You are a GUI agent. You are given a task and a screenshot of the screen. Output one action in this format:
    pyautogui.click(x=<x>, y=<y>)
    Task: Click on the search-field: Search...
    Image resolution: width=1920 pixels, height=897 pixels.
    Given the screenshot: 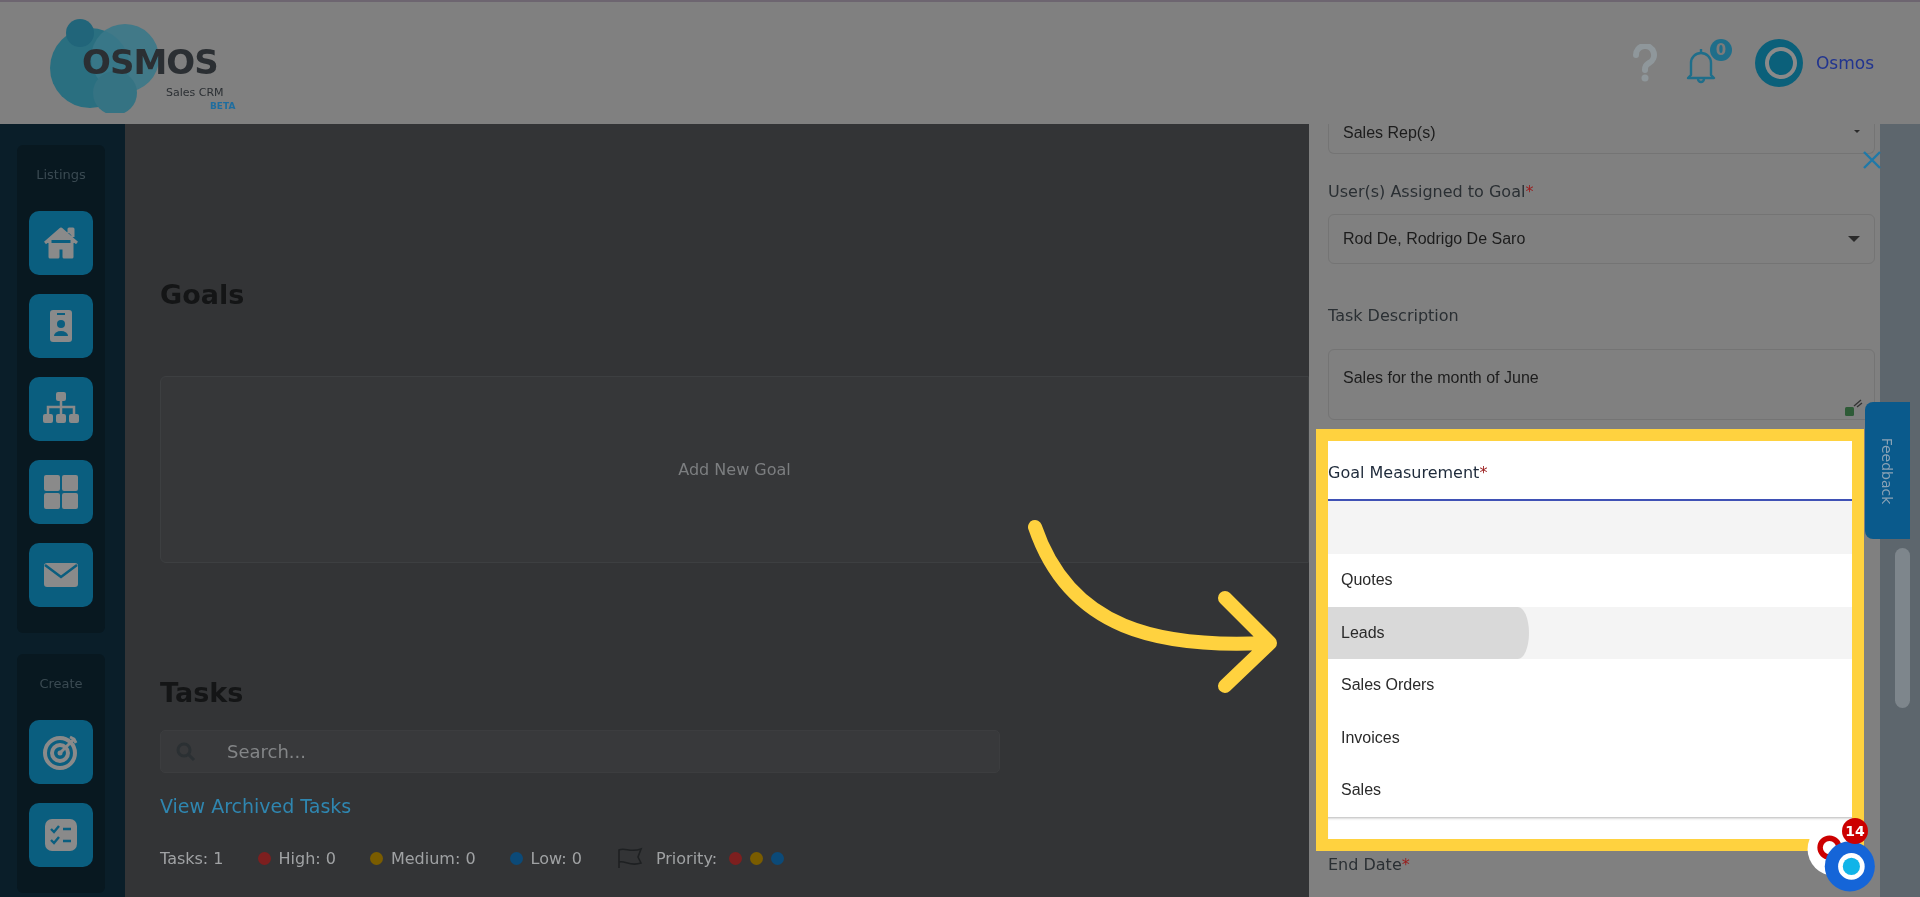 What is the action you would take?
    pyautogui.click(x=580, y=751)
    